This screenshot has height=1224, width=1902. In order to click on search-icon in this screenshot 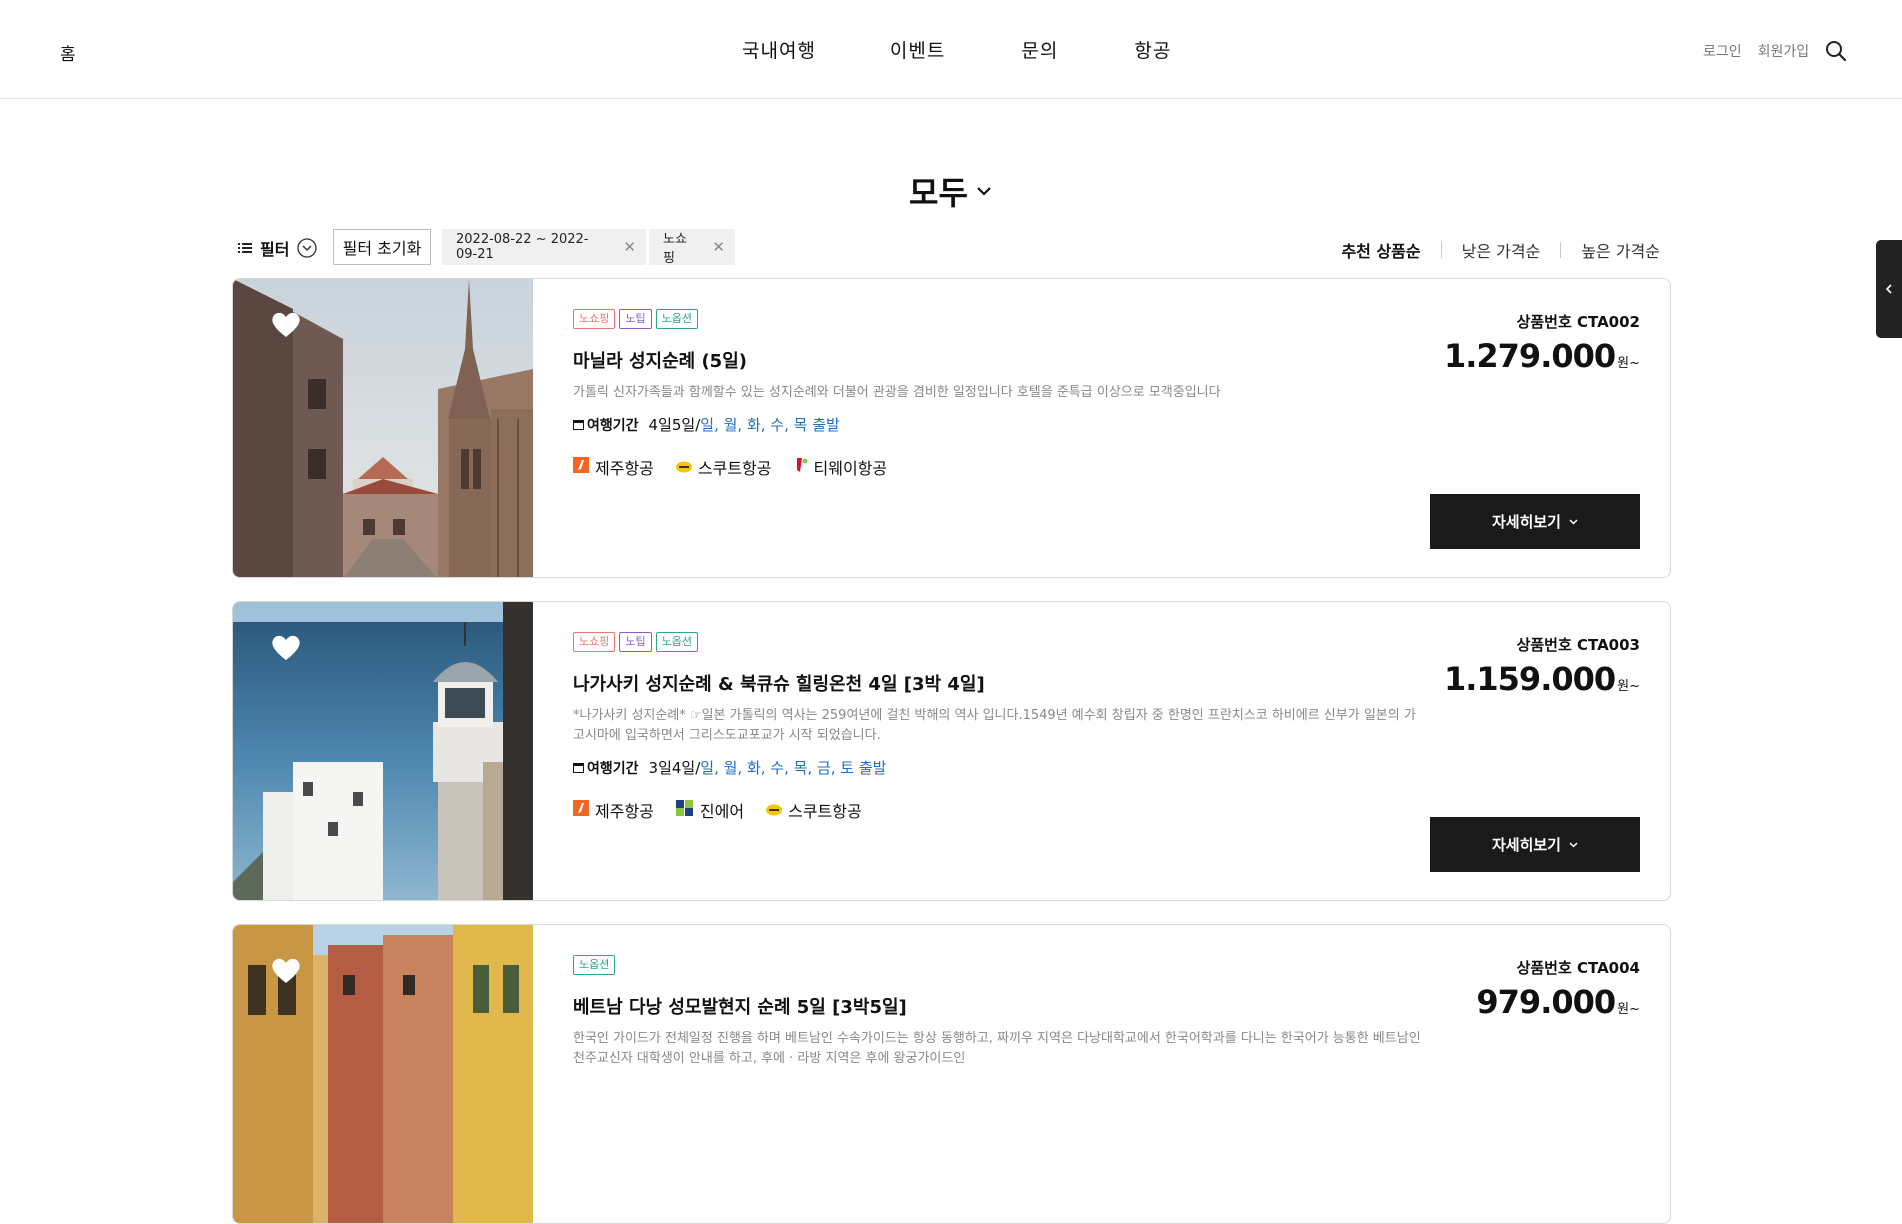, I will do `click(1836, 51)`.